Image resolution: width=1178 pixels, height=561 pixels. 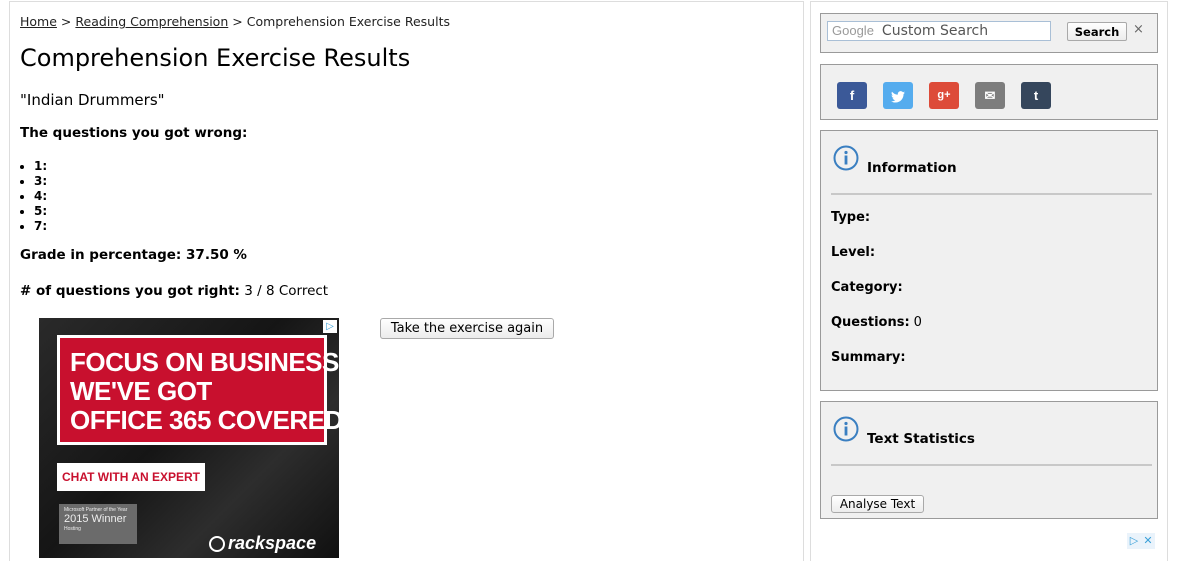 What do you see at coordinates (868, 357) in the screenshot?
I see `info-summary-label: Summary:` at bounding box center [868, 357].